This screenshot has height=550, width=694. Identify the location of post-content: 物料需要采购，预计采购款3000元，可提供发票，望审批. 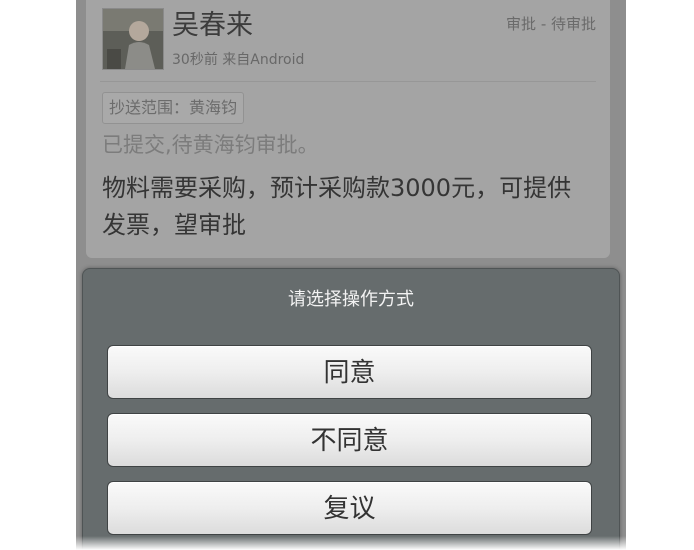
(337, 206).